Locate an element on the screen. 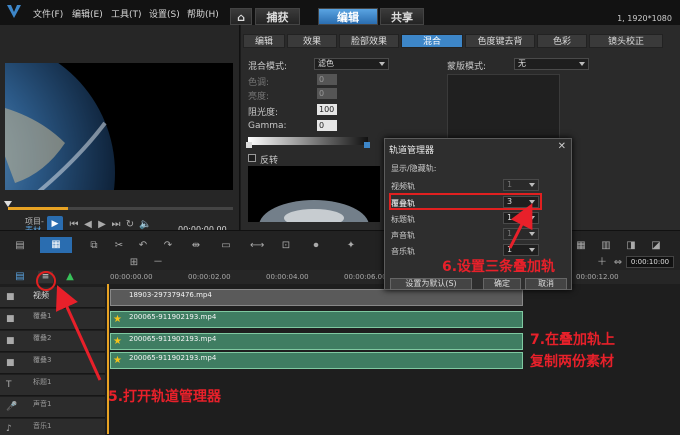 This screenshot has width=680, height=435. annotation-step7-line1: 7.在叠加轨上 is located at coordinates (573, 340).